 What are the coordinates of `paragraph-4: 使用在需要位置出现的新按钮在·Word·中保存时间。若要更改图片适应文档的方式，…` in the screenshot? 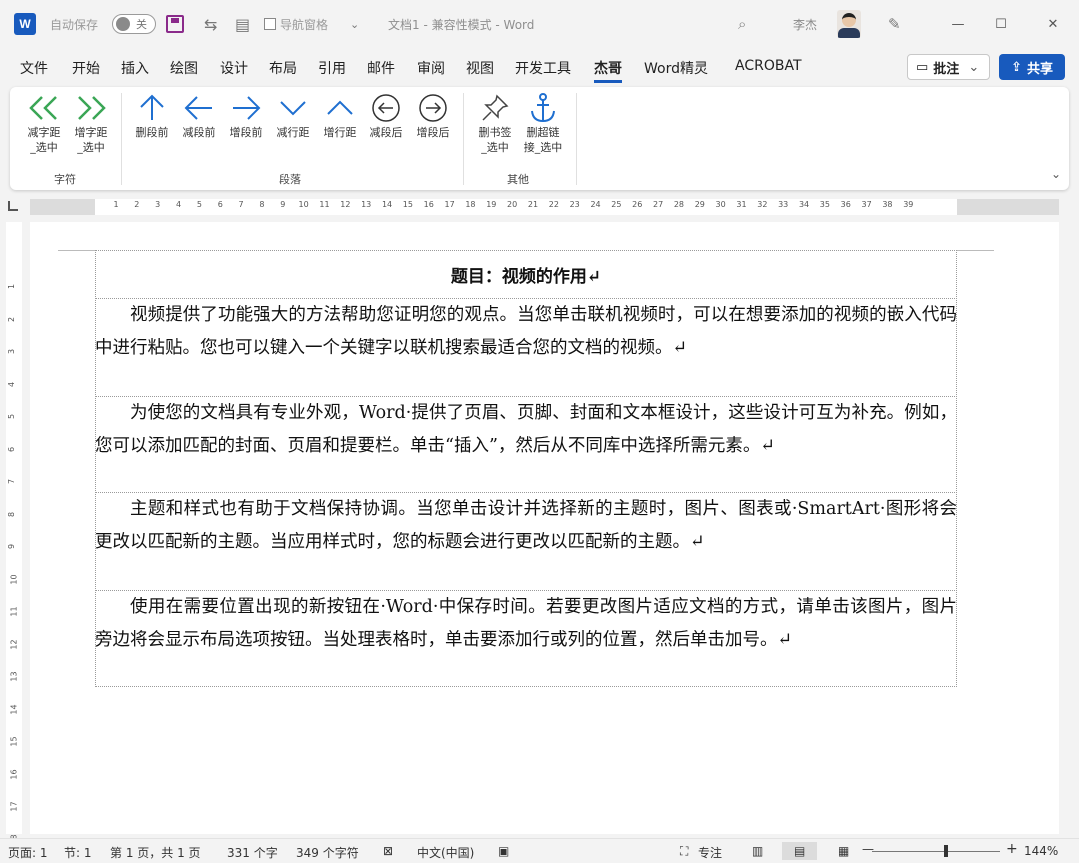 It's located at (526, 623).